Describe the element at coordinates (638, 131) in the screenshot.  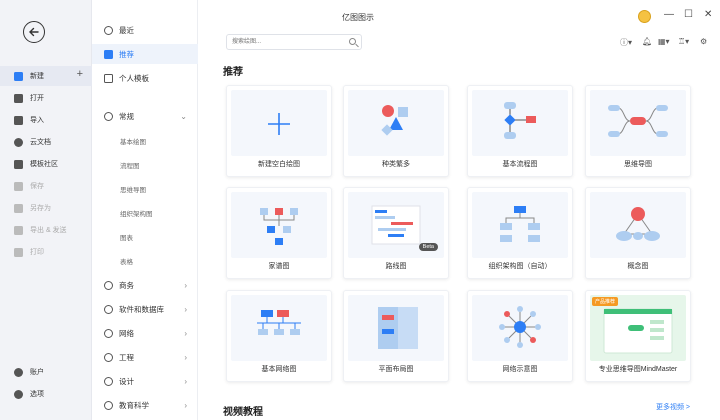
I see `template-card-mind: 思维导图` at that location.